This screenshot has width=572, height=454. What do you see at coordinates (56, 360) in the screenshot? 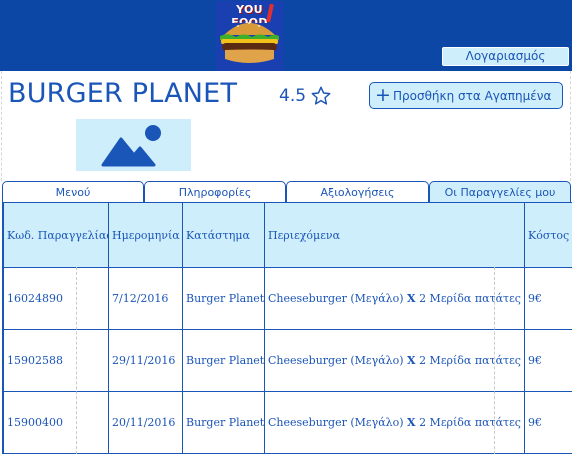
I see `order-code: 15902588` at bounding box center [56, 360].